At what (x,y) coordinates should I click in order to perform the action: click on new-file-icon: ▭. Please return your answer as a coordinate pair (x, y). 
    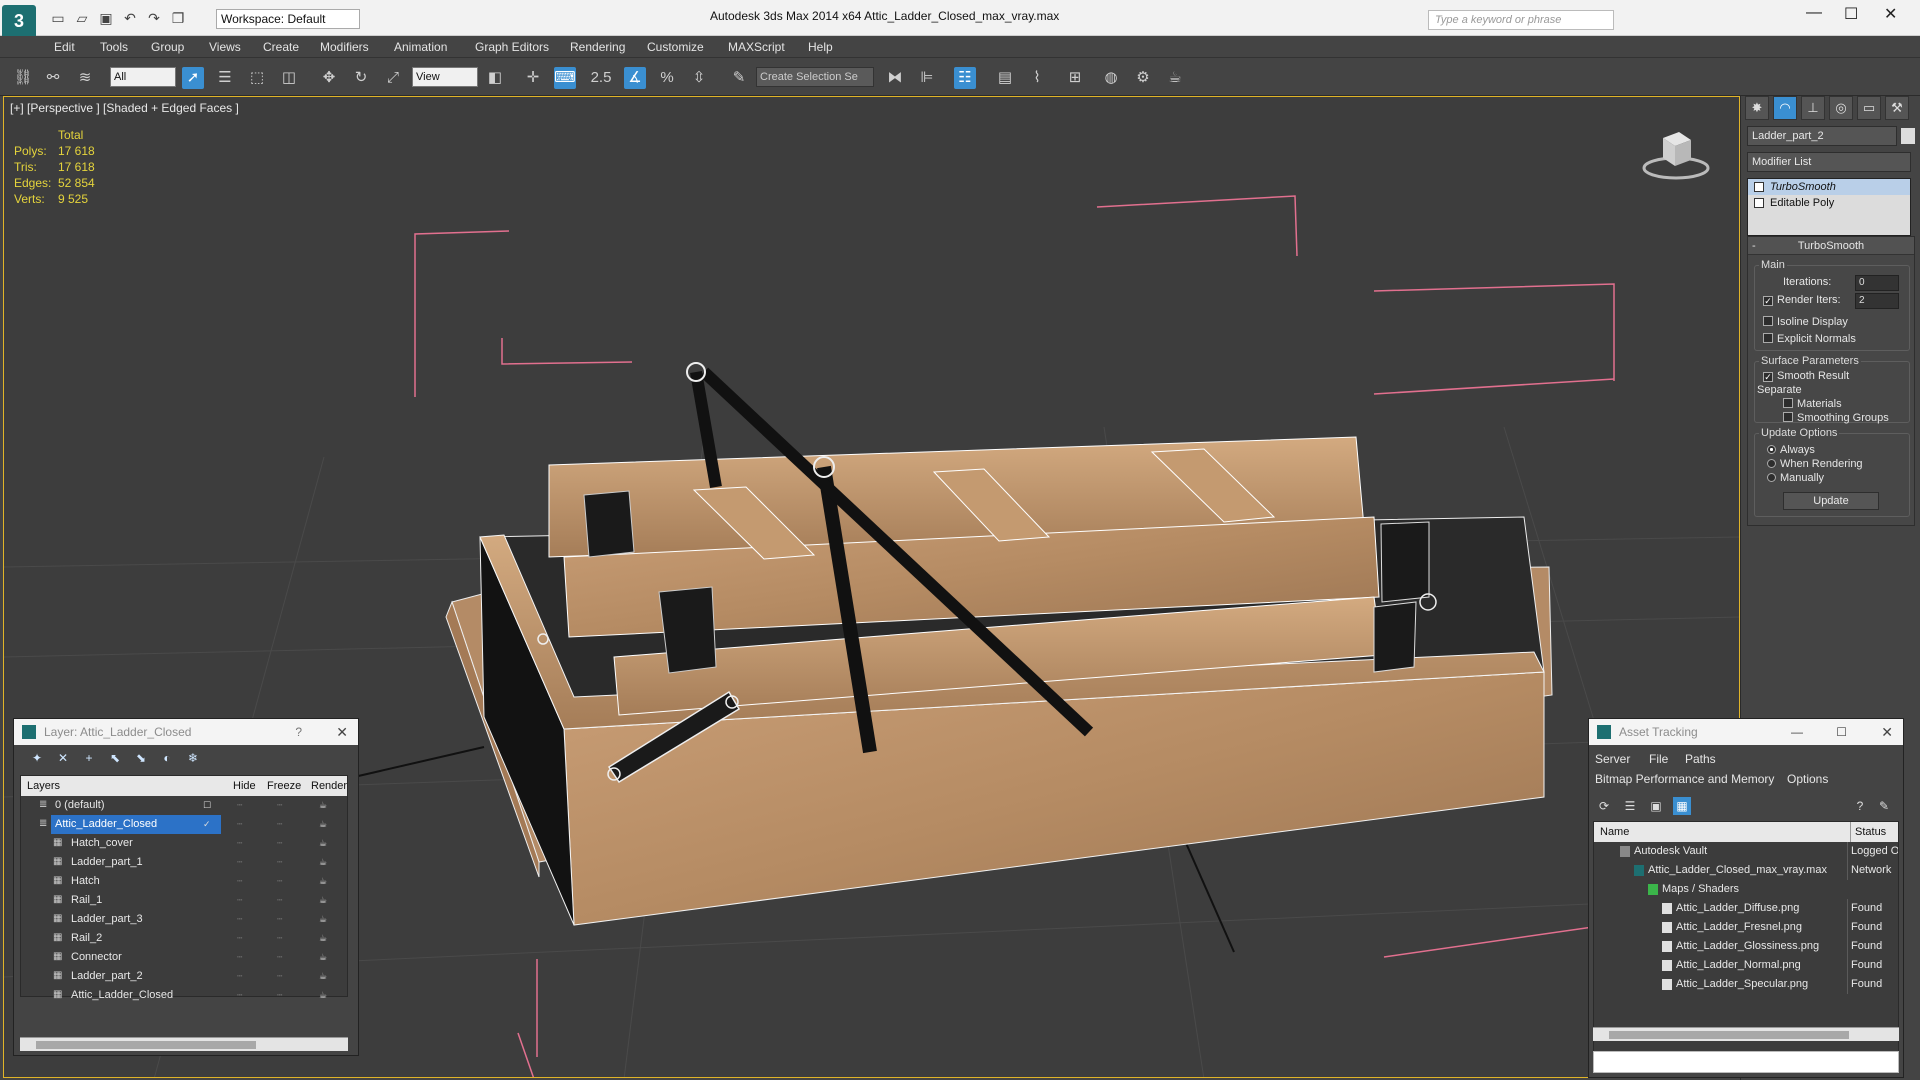
    Looking at the image, I should click on (58, 18).